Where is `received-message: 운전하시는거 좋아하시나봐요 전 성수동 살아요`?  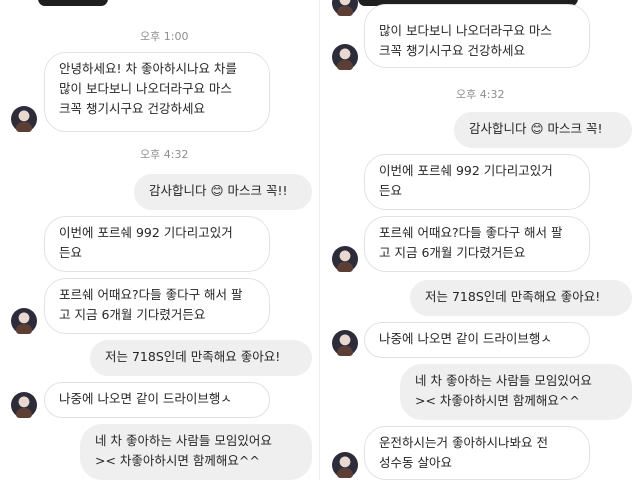 received-message: 운전하시는거 좋아하시나봐요 전 성수동 살아요 is located at coordinates (477, 453).